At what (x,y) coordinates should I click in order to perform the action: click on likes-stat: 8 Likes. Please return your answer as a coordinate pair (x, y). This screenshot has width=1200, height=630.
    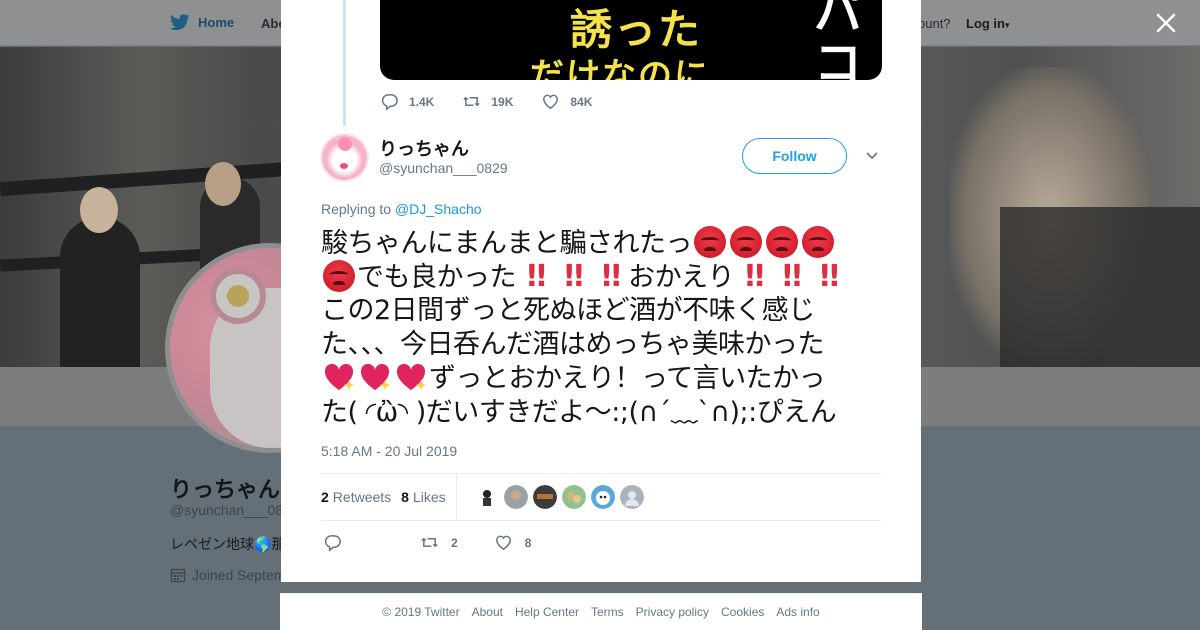
    Looking at the image, I should click on (423, 497).